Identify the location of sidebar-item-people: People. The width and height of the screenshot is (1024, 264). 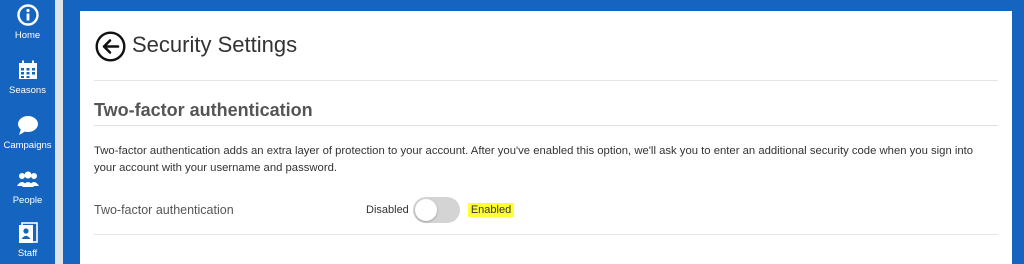
(27, 196).